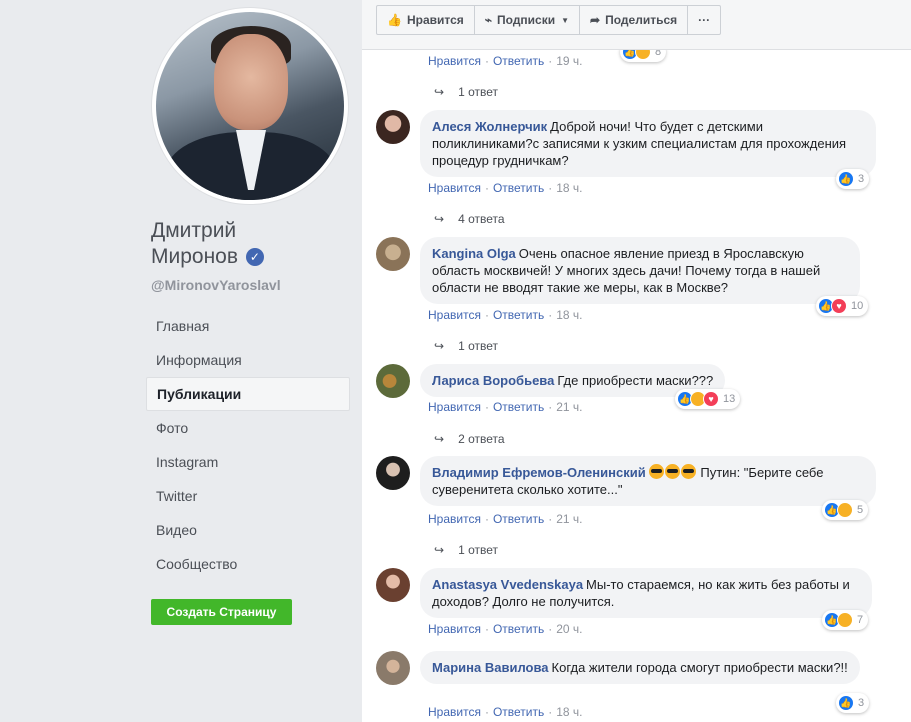  What do you see at coordinates (248, 428) in the screenshot?
I see `nav-item-photos: Фото` at bounding box center [248, 428].